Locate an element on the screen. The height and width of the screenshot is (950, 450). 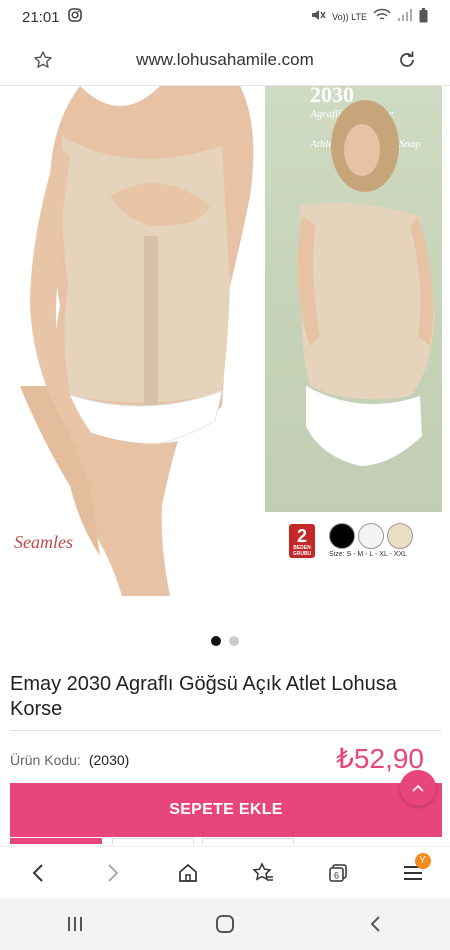
menu-icon: Y is located at coordinates (413, 873).